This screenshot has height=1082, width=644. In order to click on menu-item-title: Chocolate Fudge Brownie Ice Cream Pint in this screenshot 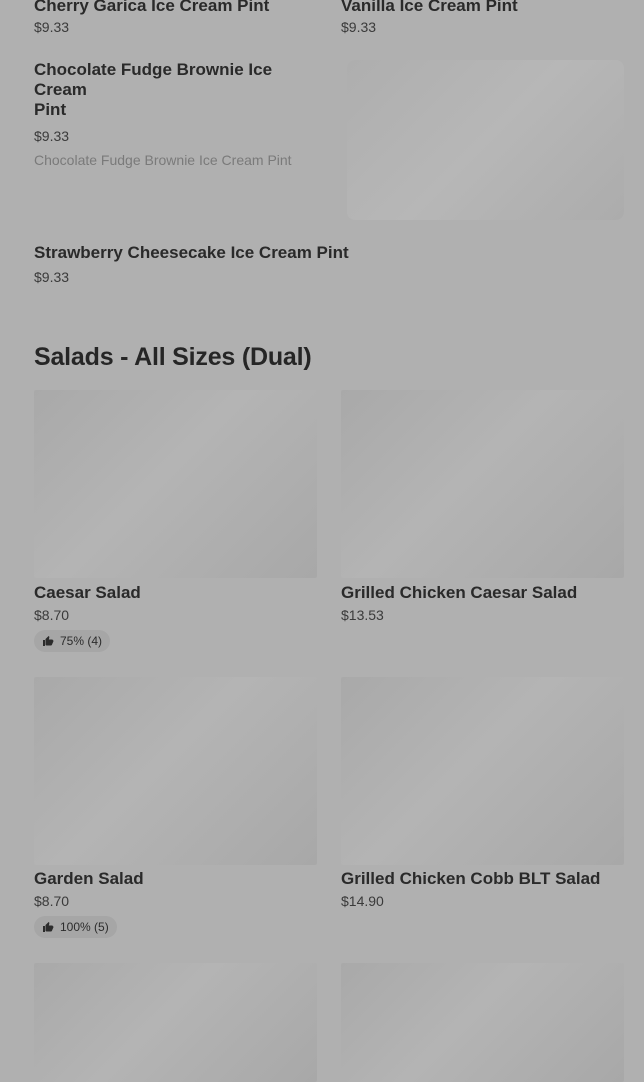, I will do `click(153, 89)`.